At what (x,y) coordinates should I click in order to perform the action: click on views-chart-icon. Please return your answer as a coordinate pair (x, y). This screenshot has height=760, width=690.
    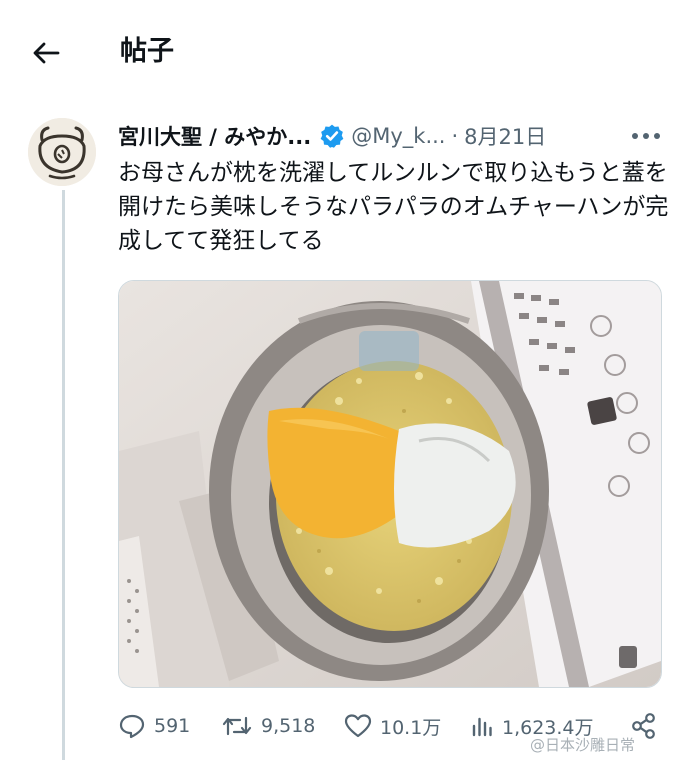
    Looking at the image, I should click on (482, 727).